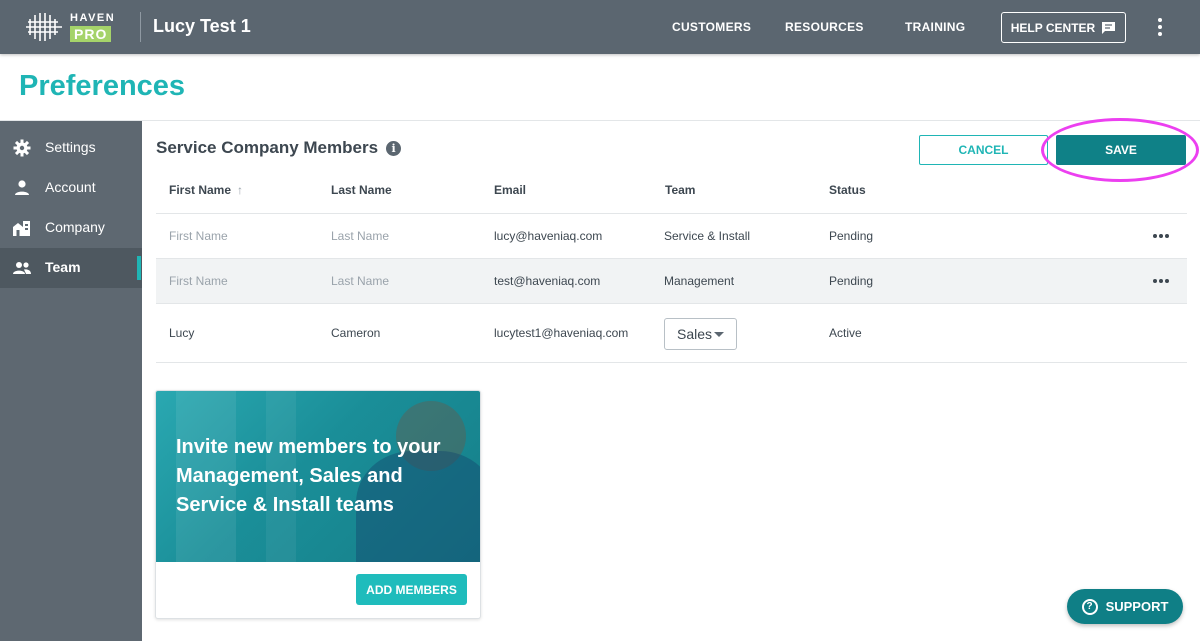 The height and width of the screenshot is (641, 1200). I want to click on haven-logo-mark-icon, so click(44, 27).